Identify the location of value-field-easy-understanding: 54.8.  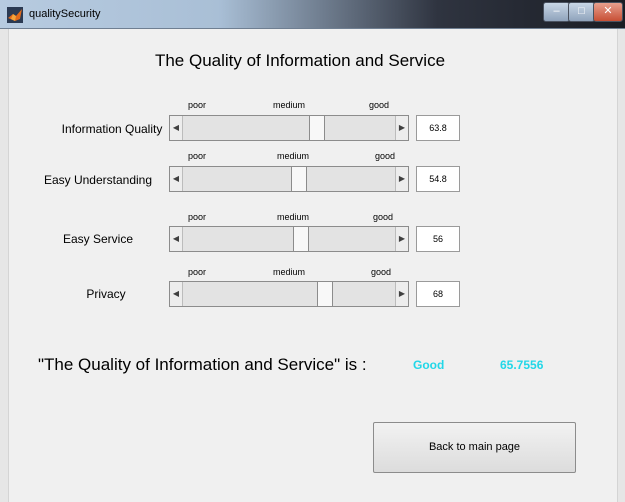
(438, 179).